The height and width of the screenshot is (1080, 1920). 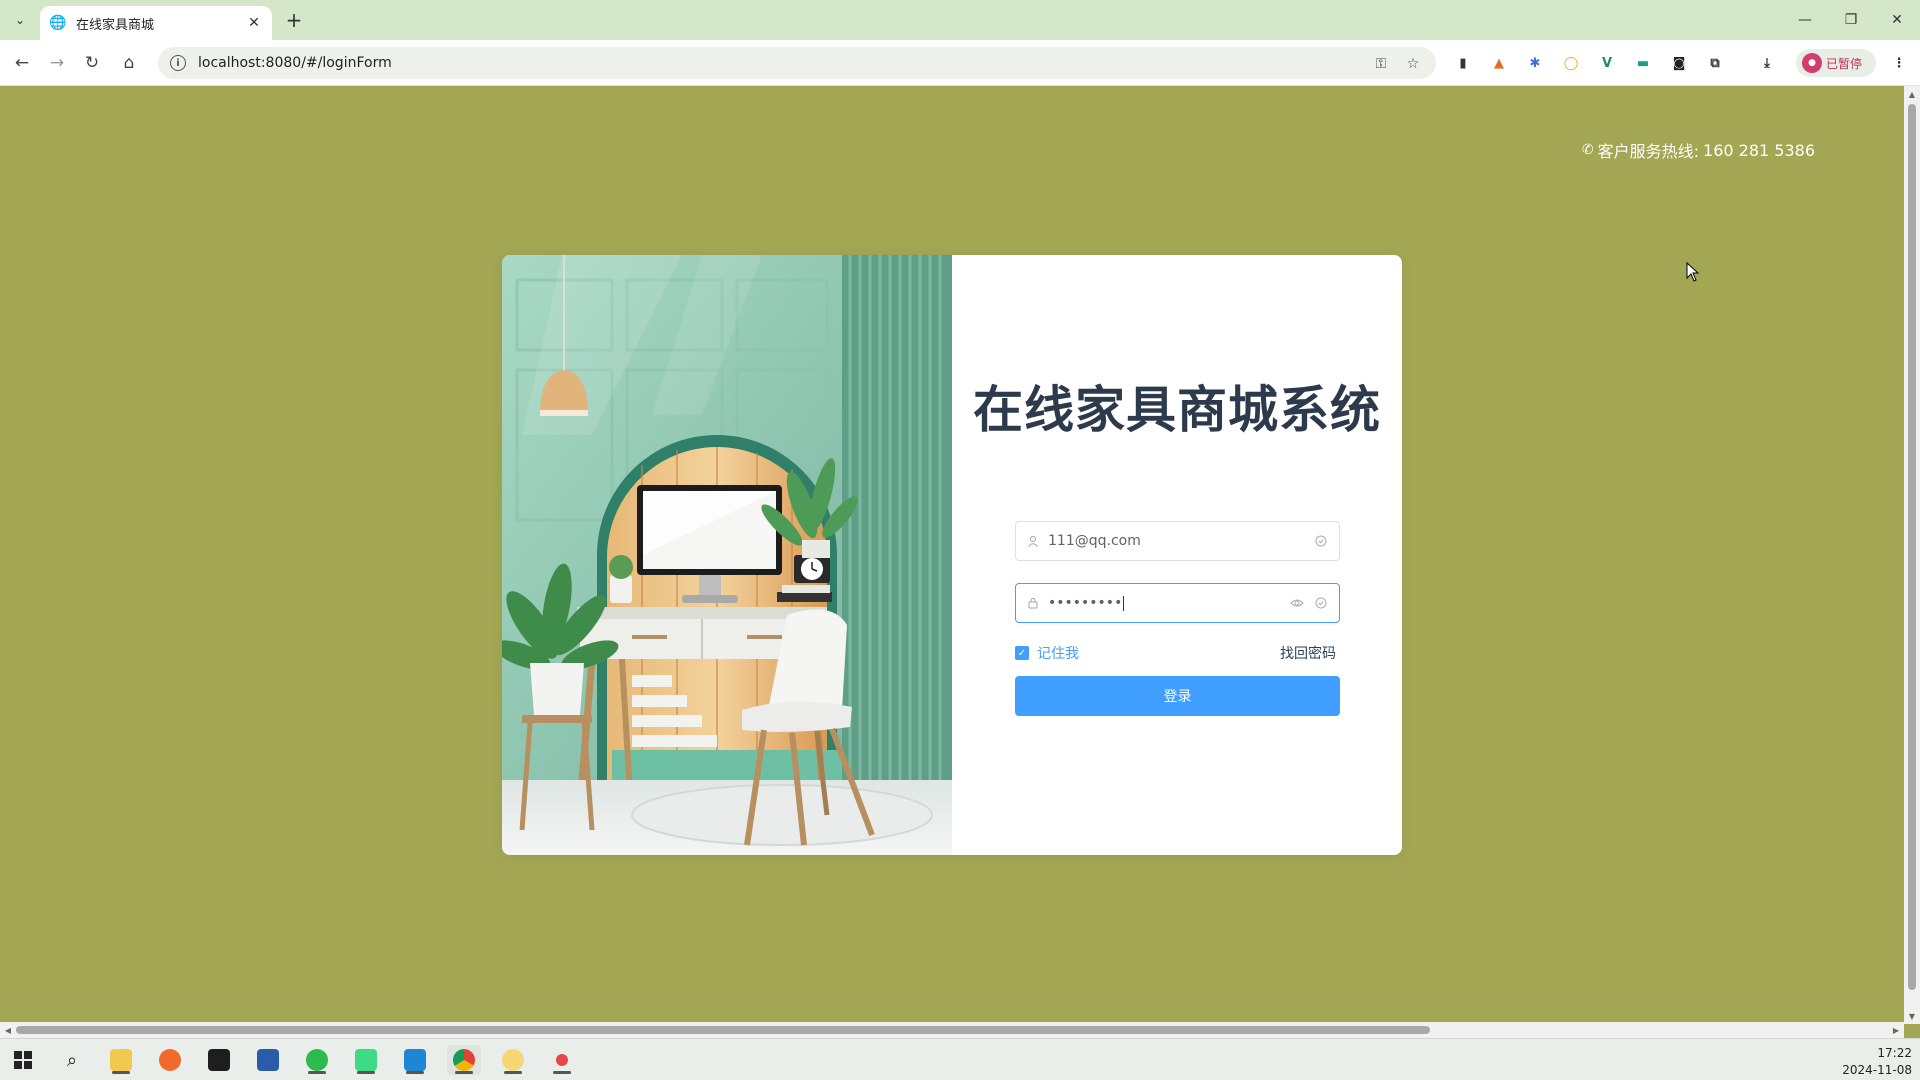 I want to click on forward-arrow-icon: →, so click(x=57, y=63).